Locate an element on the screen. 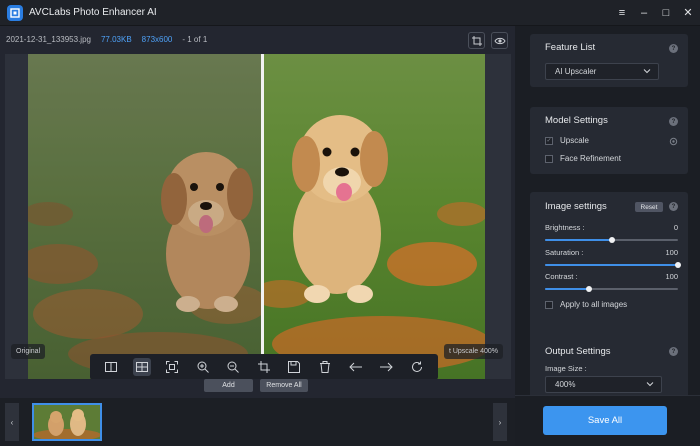 The image size is (700, 446). previous-button is located at coordinates (356, 367).